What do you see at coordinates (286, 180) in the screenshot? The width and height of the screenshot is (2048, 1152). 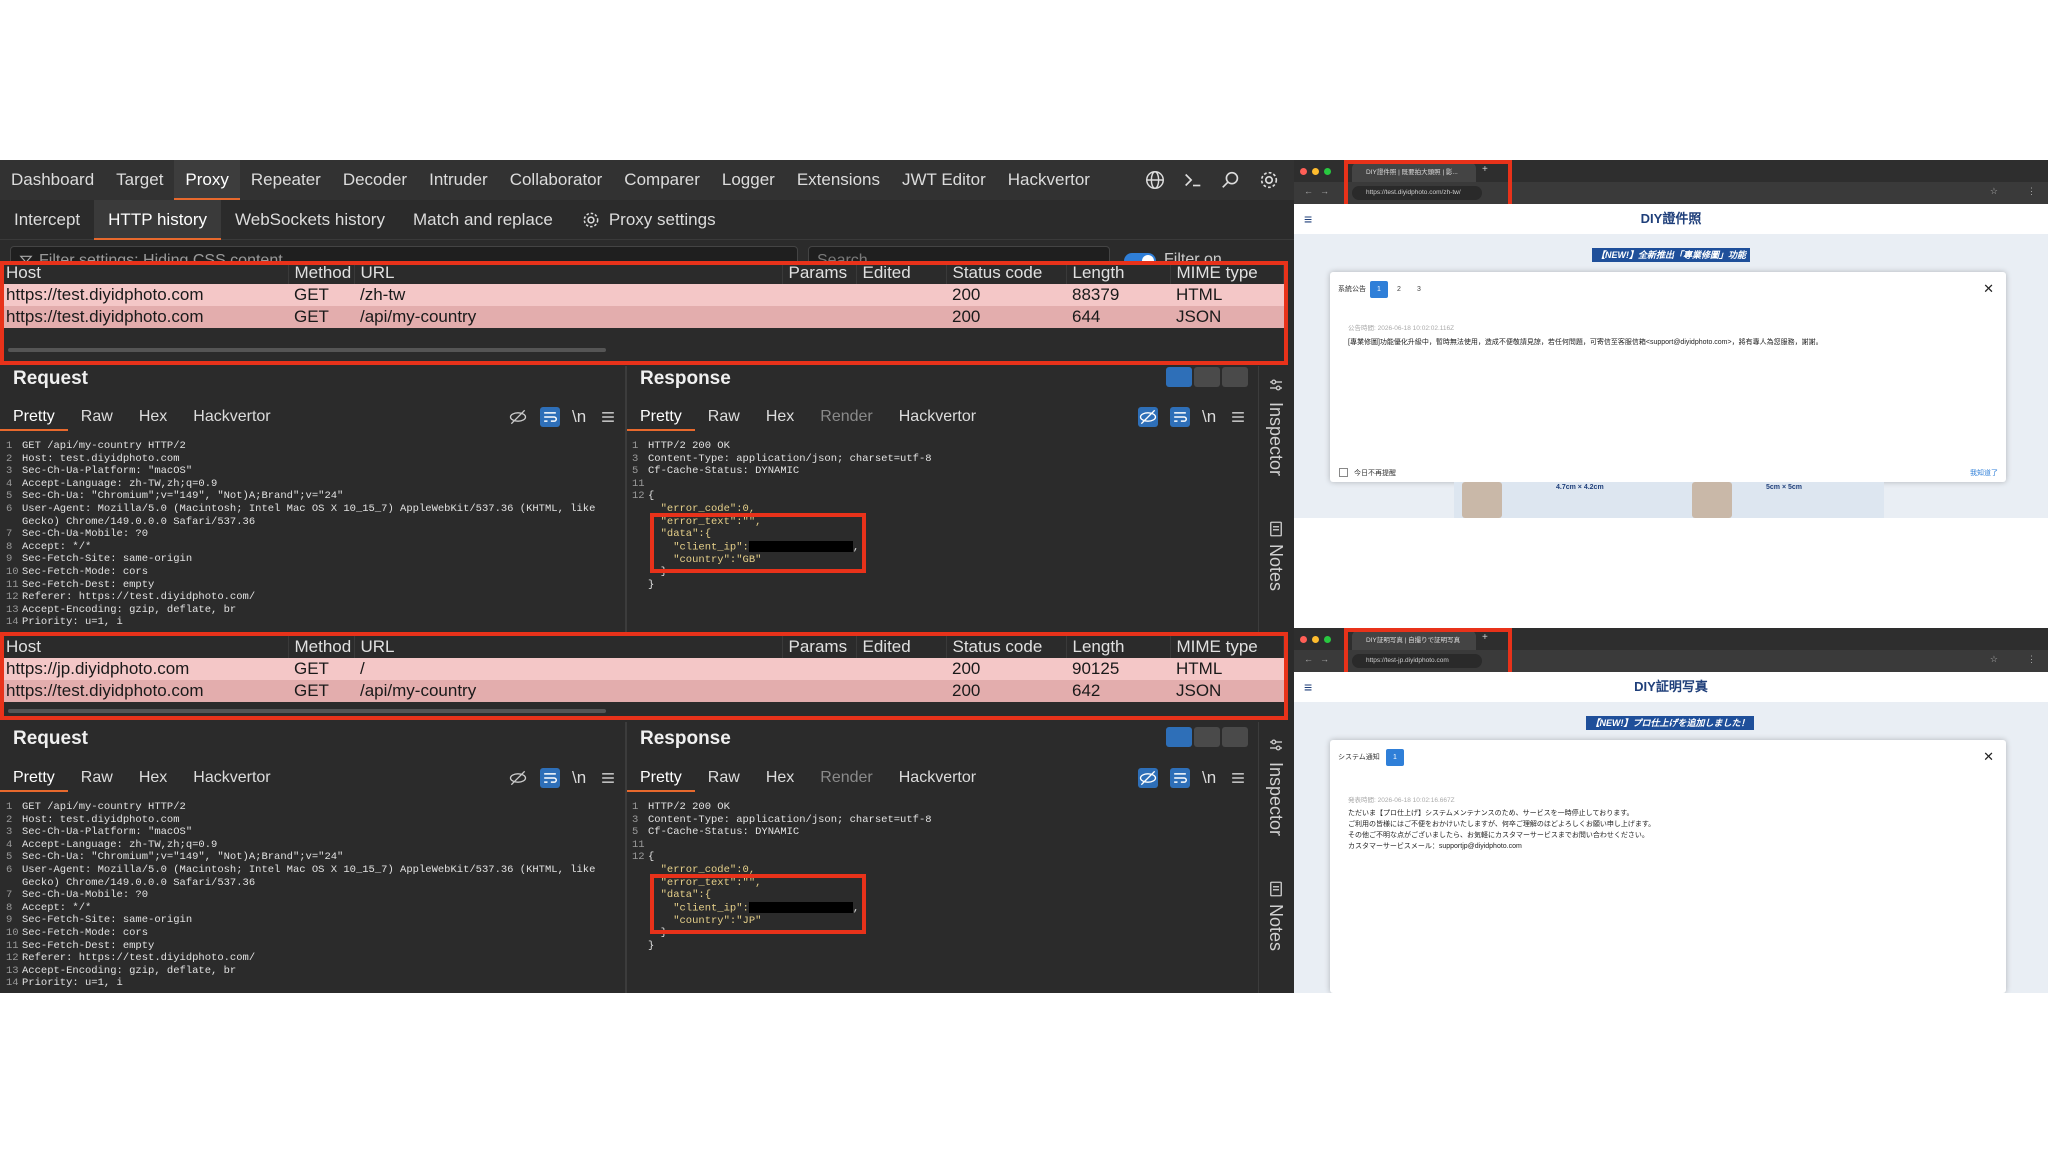 I see `tab-repeater: Repeater` at bounding box center [286, 180].